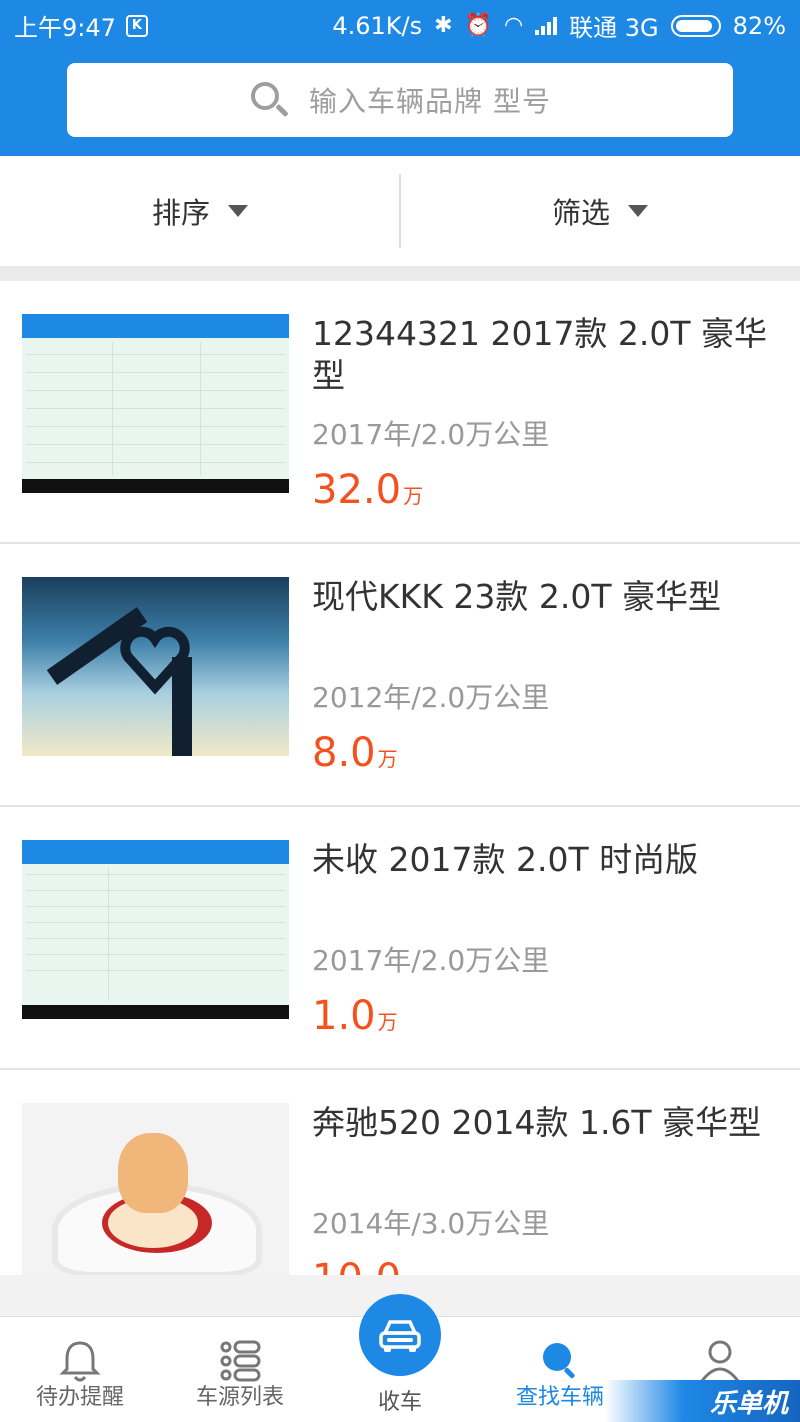 The image size is (800, 1422). I want to click on filter-label: 筛选, so click(580, 213).